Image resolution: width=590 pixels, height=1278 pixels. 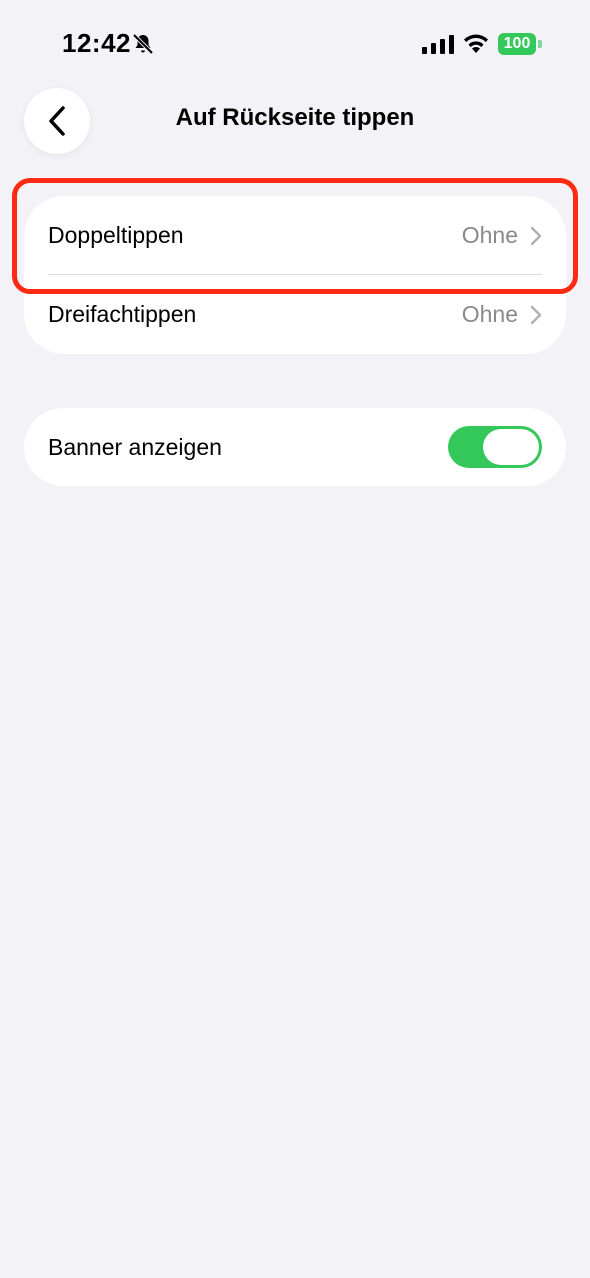 What do you see at coordinates (116, 235) in the screenshot?
I see `row-label: Doppeltippen` at bounding box center [116, 235].